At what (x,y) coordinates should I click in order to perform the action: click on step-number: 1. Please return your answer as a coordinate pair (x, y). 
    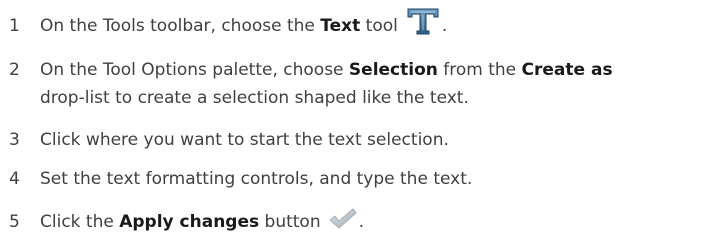
    Looking at the image, I should click on (14, 26).